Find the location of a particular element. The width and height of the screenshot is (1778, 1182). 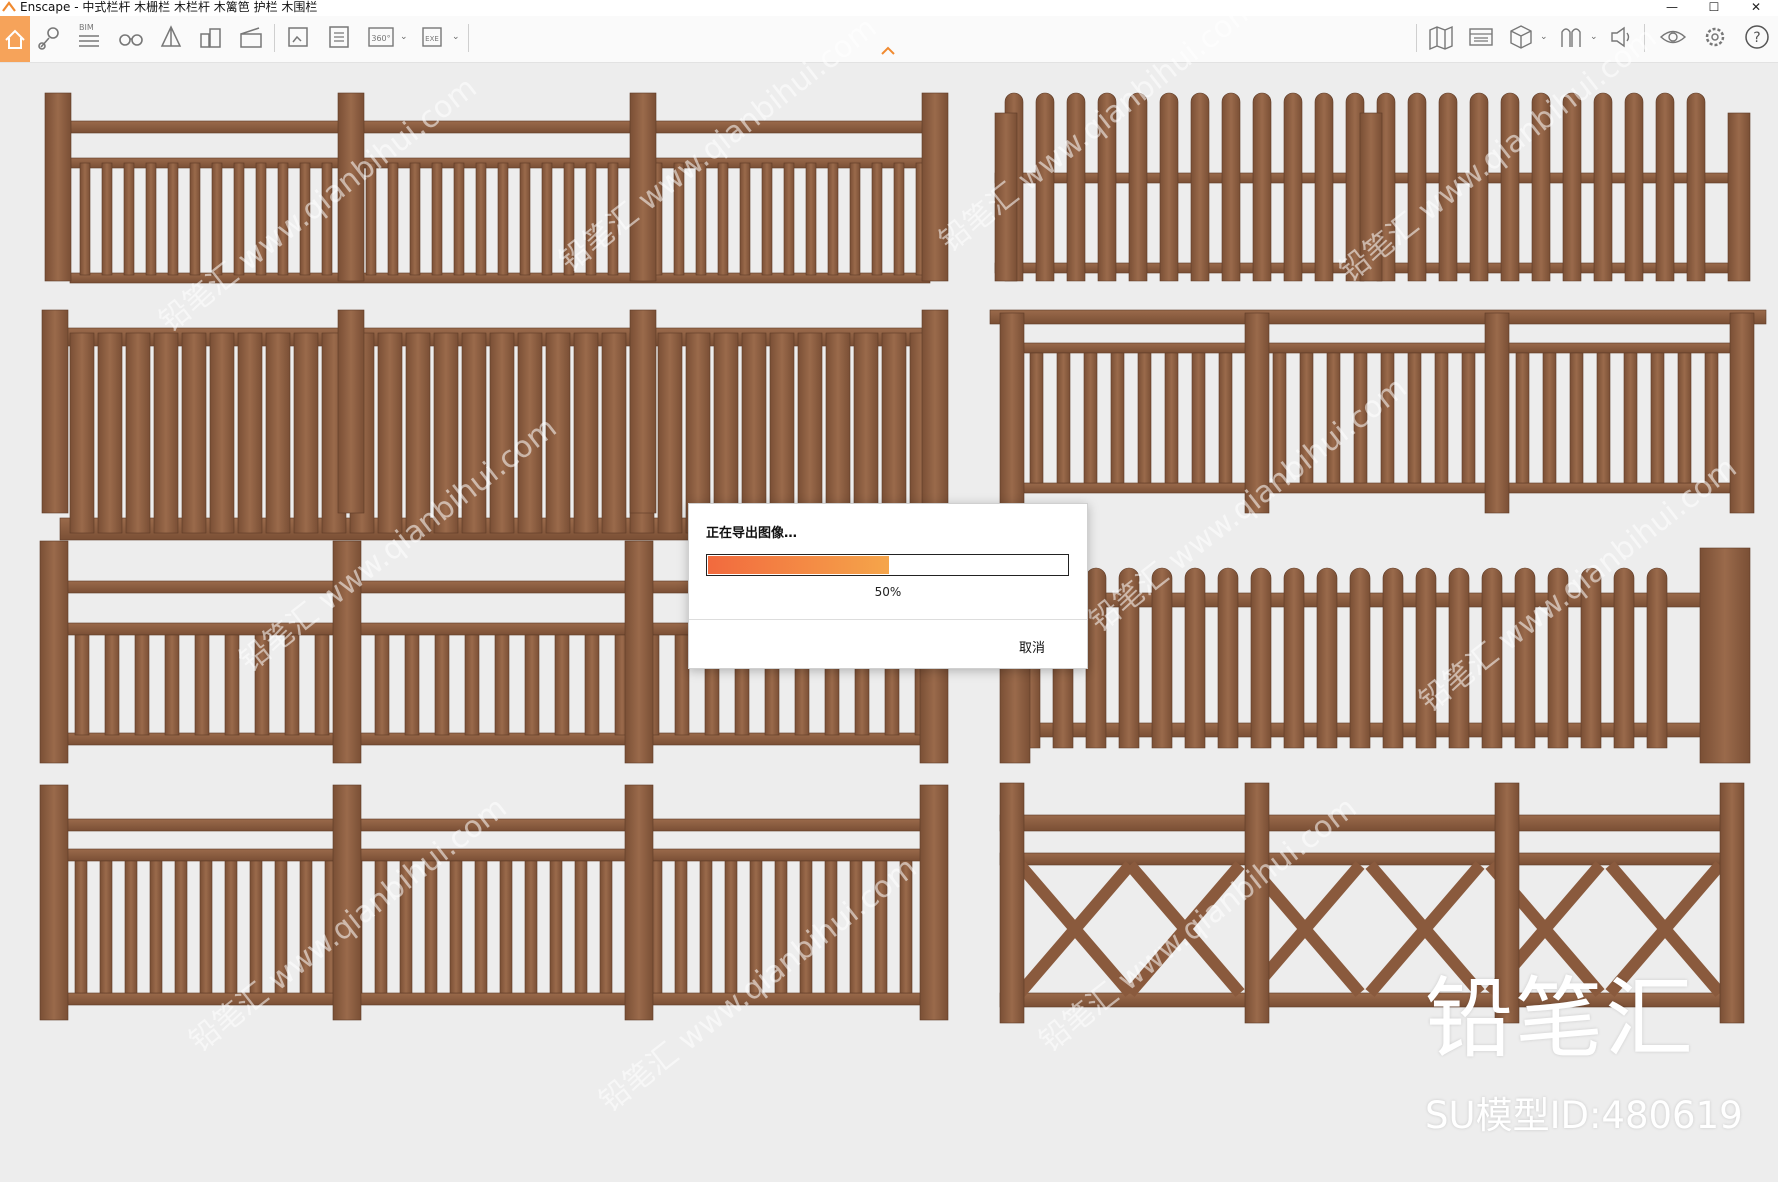

bim-list-button is located at coordinates (89, 37).